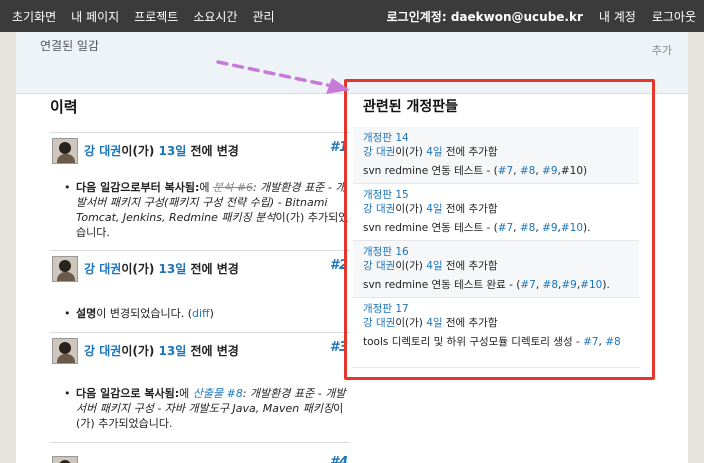 The image size is (704, 463). I want to click on journal-entry: #4, so click(200, 452).